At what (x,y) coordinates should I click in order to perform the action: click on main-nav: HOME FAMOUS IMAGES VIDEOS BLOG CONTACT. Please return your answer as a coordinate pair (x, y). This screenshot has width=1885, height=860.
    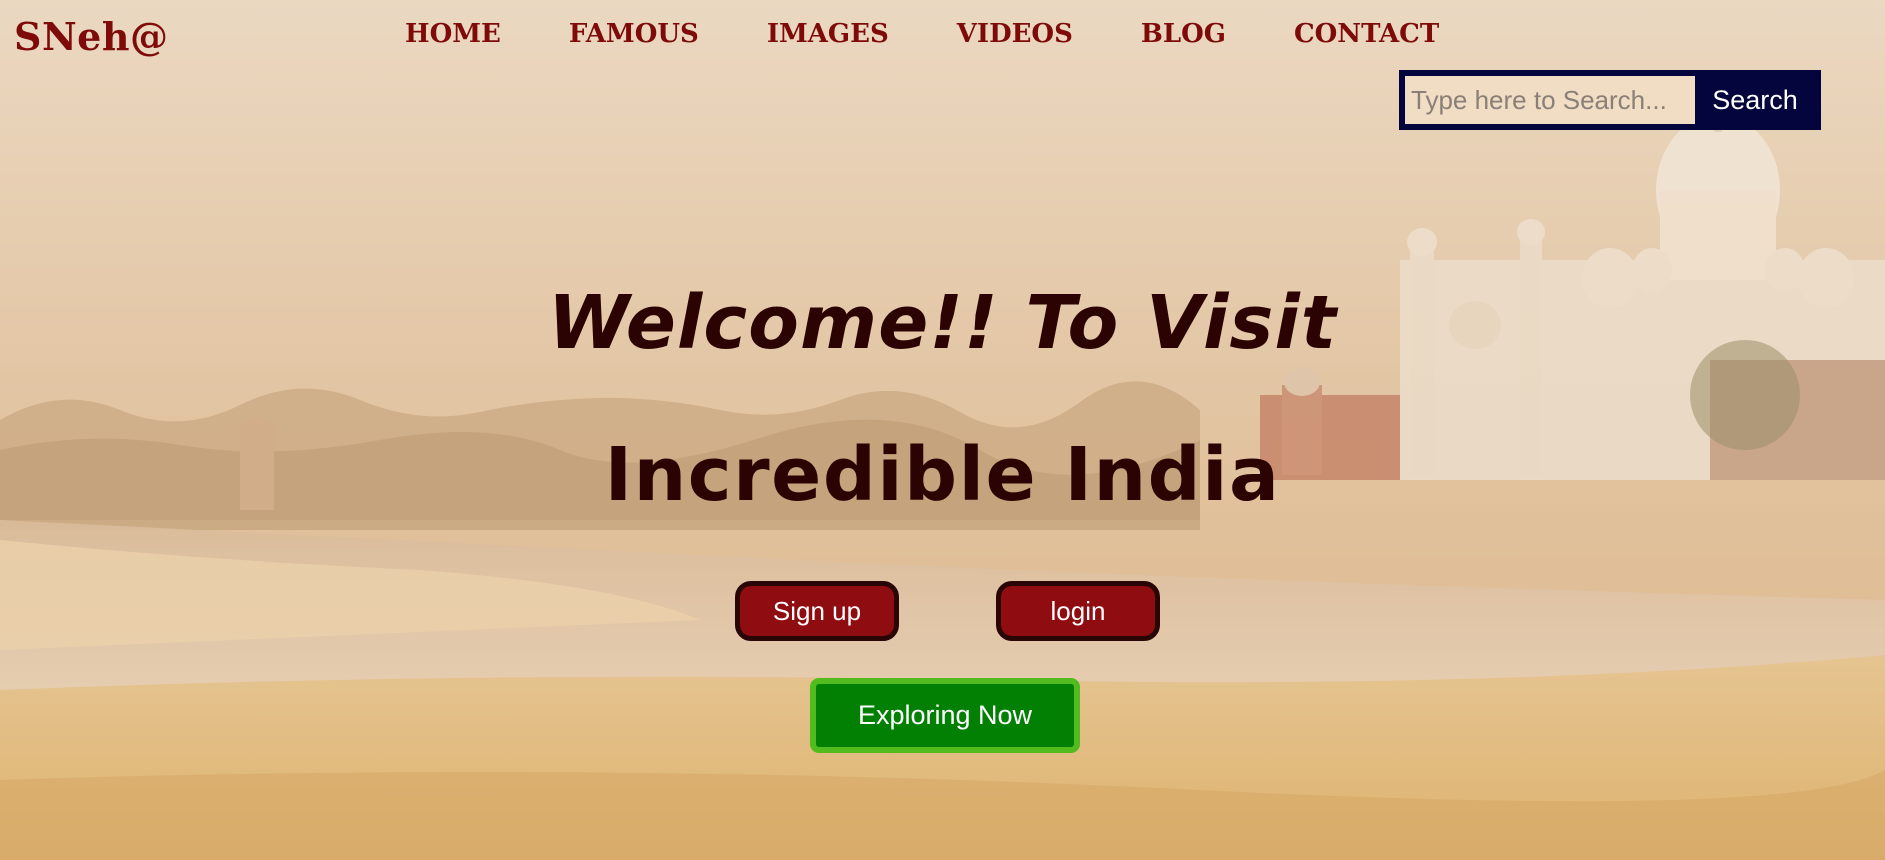
    Looking at the image, I should click on (956, 34).